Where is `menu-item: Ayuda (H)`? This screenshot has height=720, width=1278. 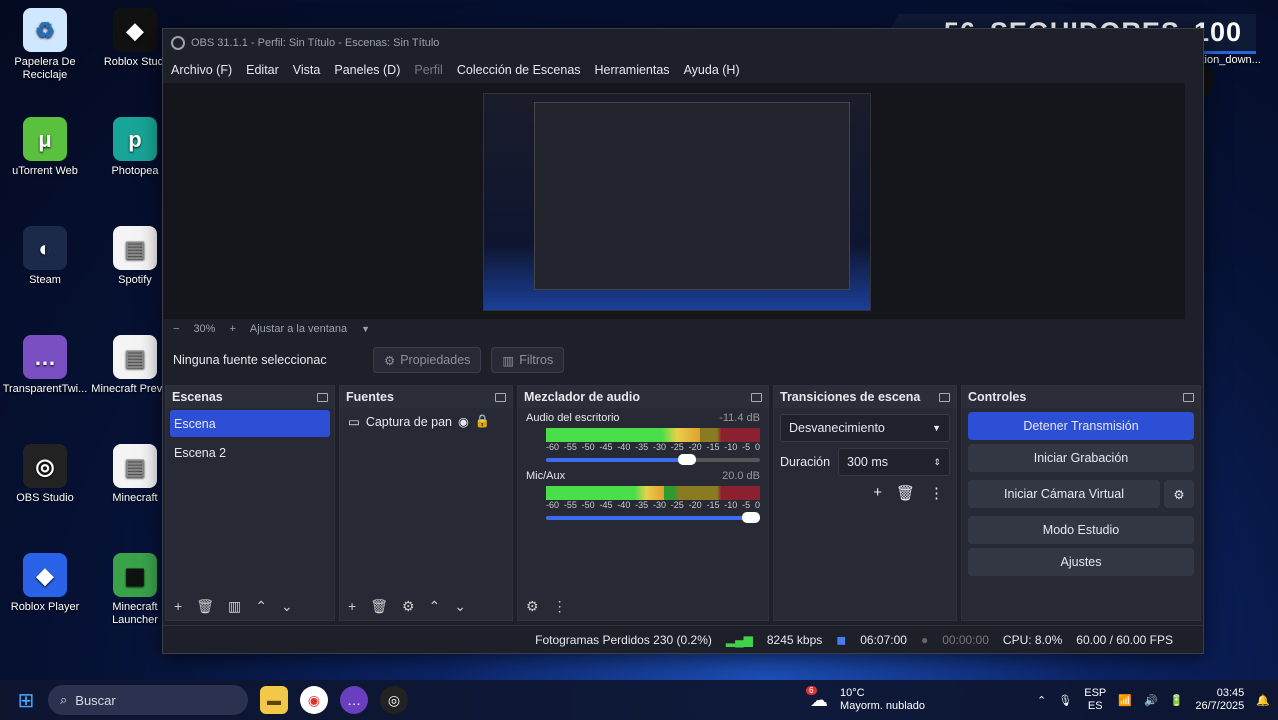
menu-item: Ayuda (H) is located at coordinates (712, 70).